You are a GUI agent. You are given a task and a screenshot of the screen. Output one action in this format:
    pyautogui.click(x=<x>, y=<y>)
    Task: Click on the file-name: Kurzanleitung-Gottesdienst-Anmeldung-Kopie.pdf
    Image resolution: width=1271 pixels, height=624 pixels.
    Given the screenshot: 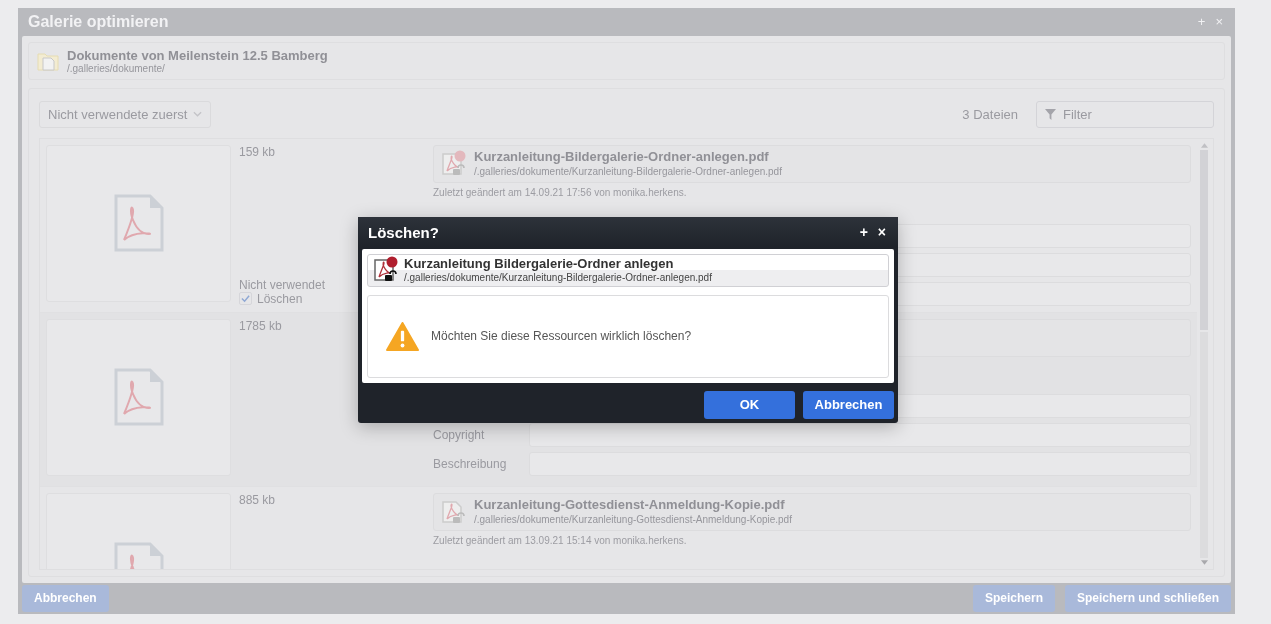 What is the action you would take?
    pyautogui.click(x=630, y=505)
    